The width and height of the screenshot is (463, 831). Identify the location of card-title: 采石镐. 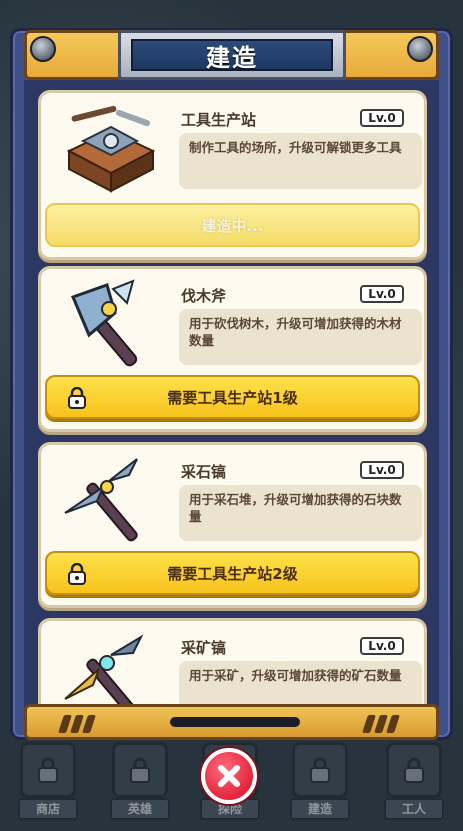
(204, 472).